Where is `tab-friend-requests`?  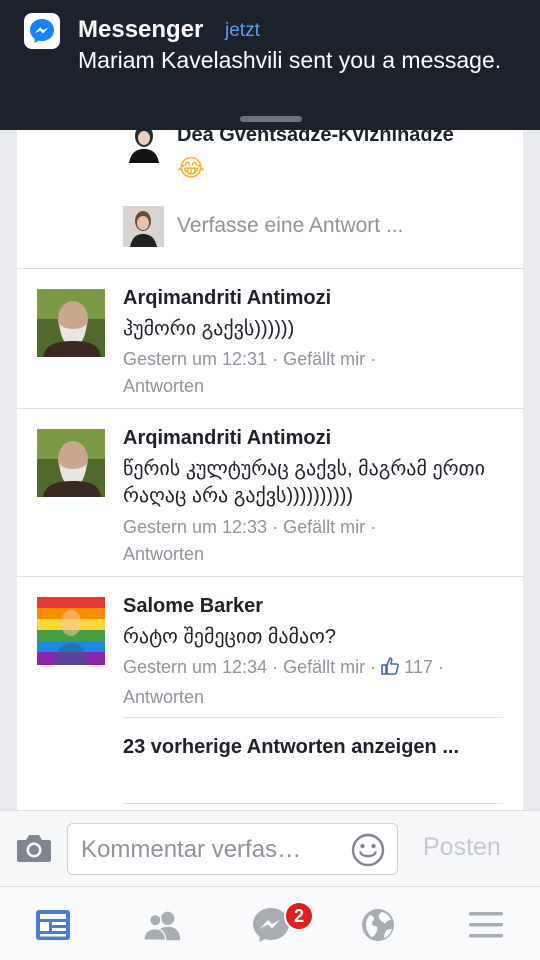 tab-friend-requests is located at coordinates (162, 925).